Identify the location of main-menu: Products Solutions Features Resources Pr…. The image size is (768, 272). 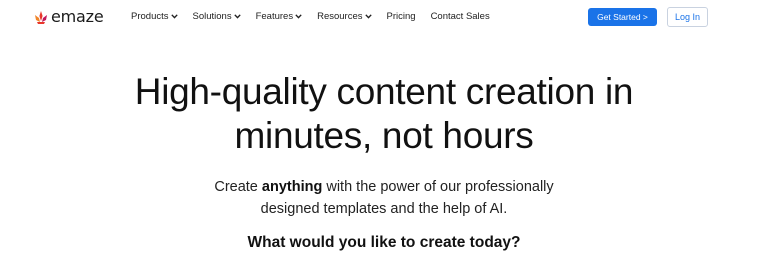
(318, 16).